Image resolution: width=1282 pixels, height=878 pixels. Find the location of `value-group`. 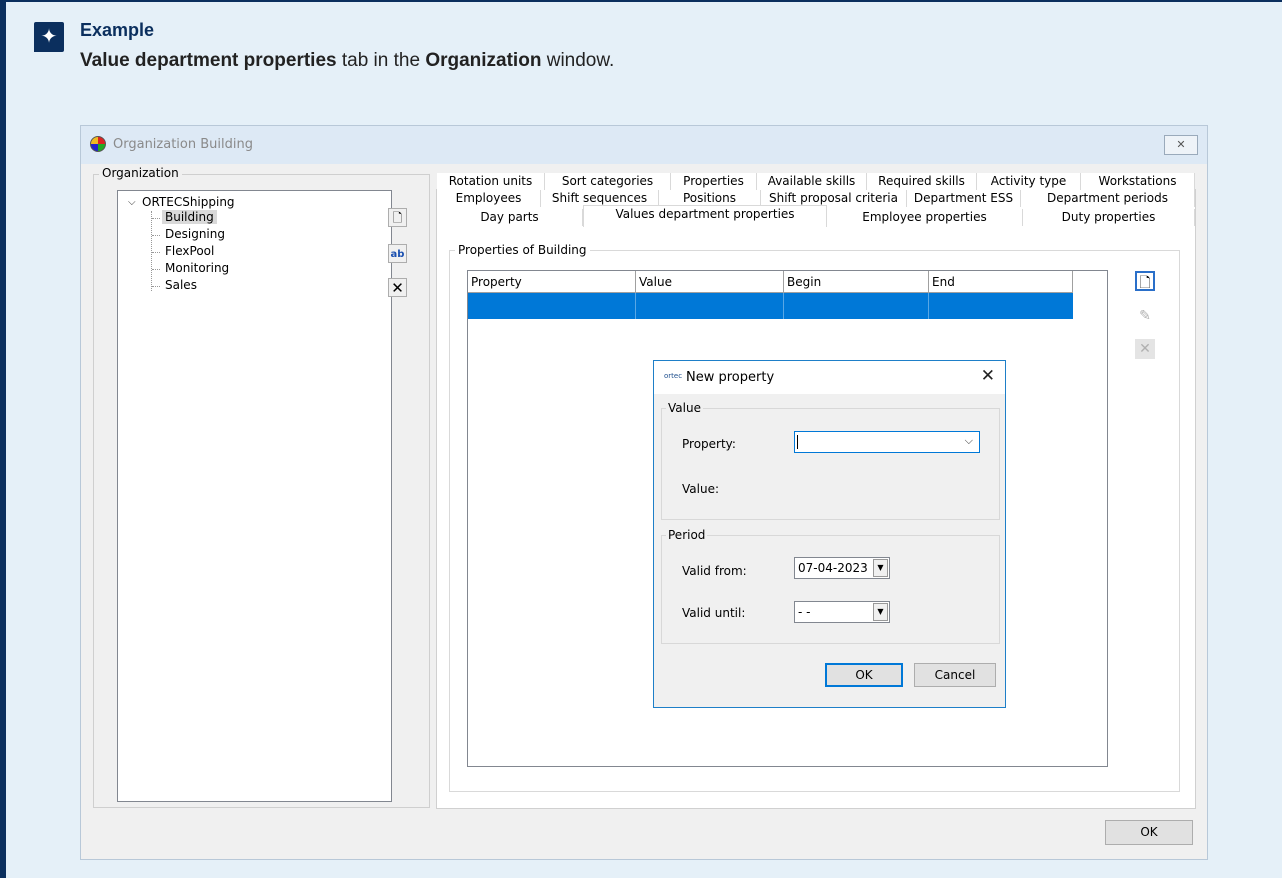

value-group is located at coordinates (830, 464).